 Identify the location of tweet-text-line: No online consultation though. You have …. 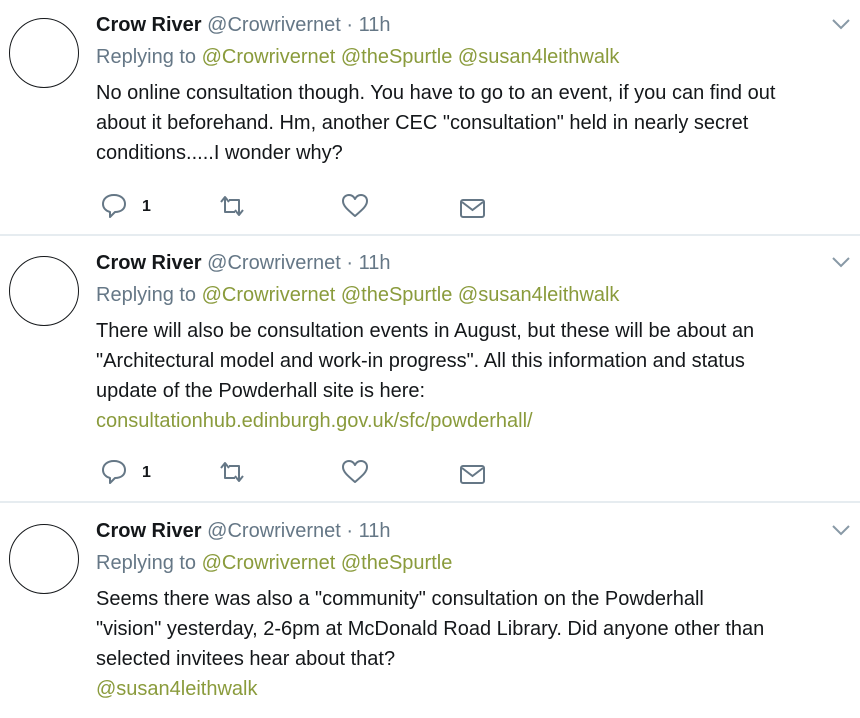
(436, 93).